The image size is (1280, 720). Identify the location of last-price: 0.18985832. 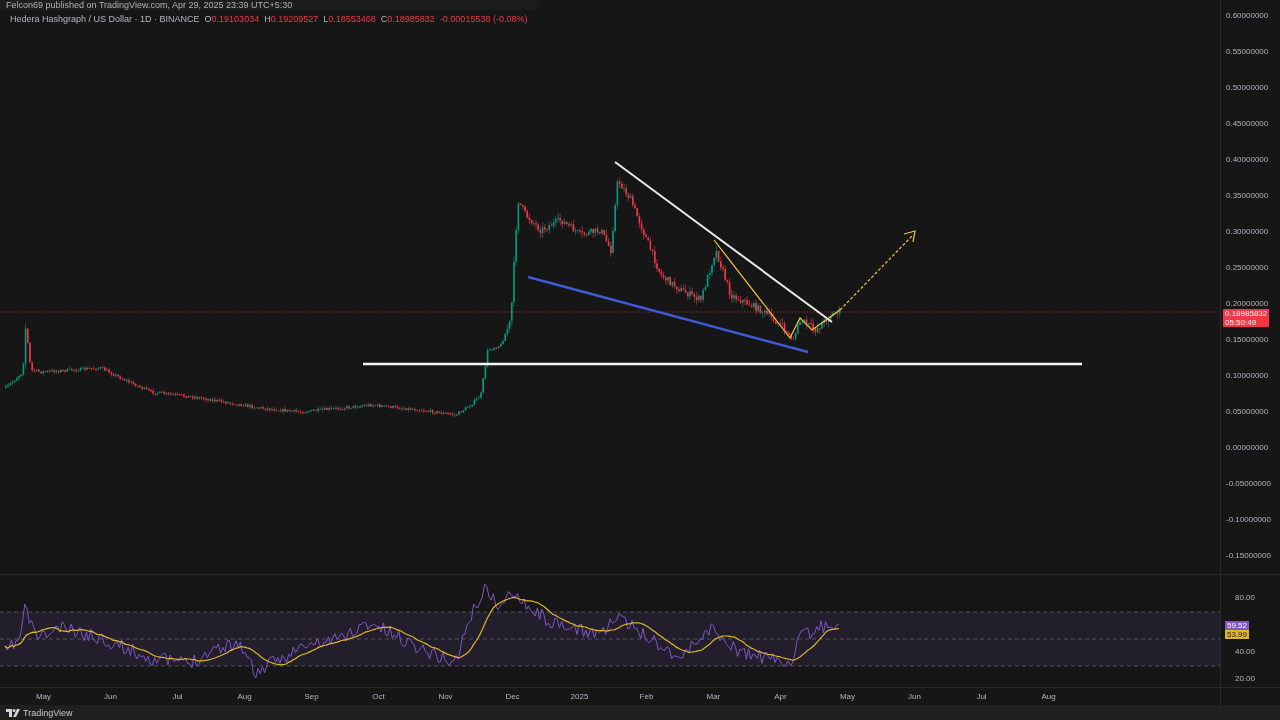
(1246, 313).